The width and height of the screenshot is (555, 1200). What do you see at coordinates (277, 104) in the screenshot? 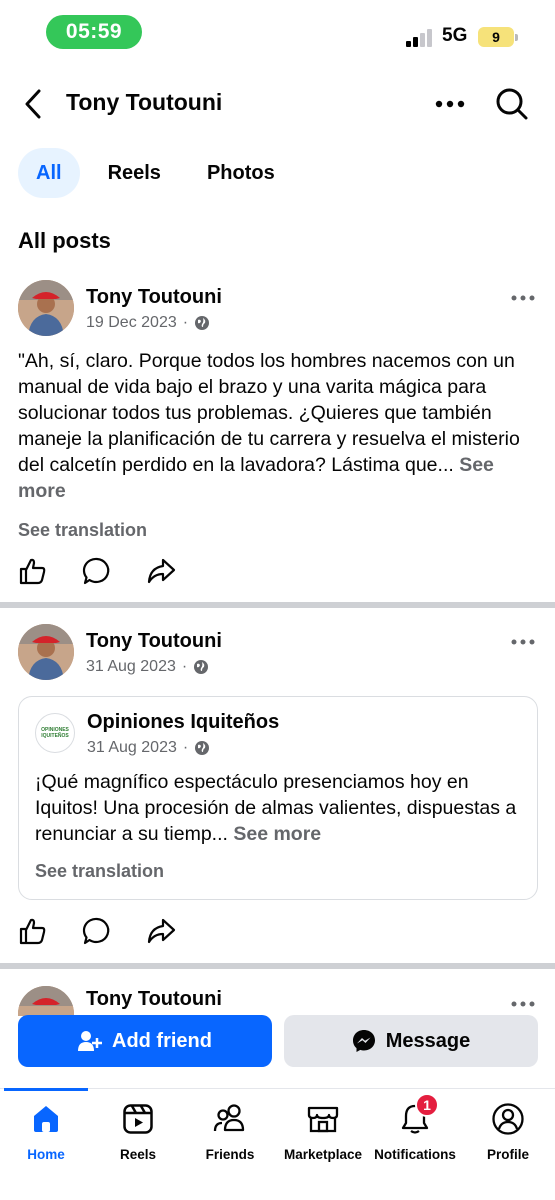
I see `profile-header: Tony Toutouni` at bounding box center [277, 104].